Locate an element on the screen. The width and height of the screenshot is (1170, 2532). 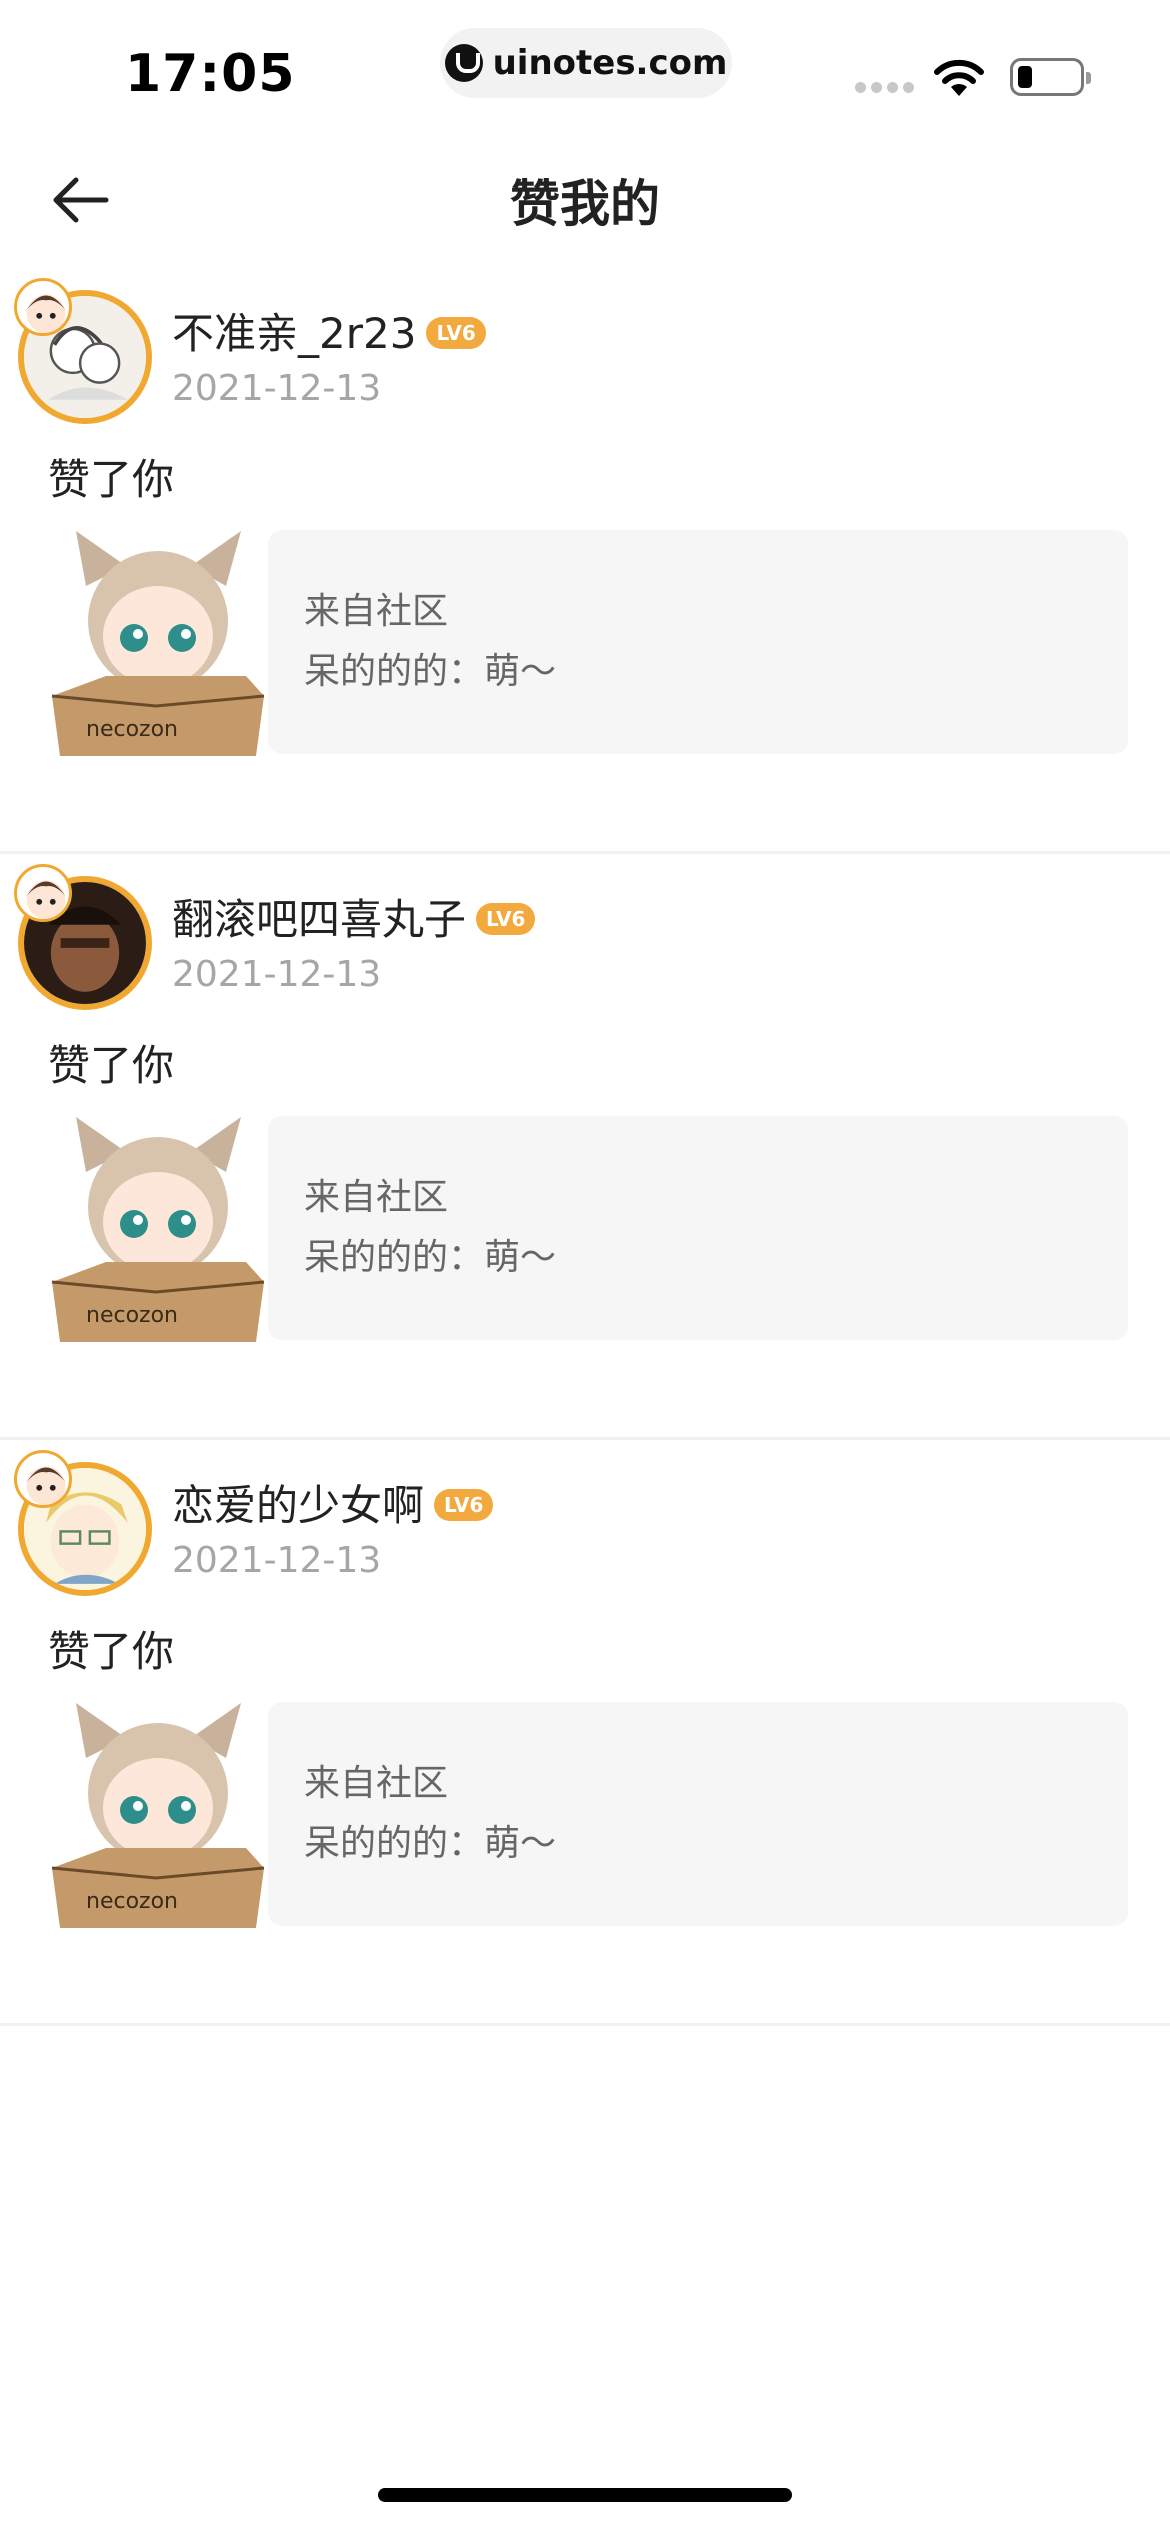
url-pill: uinotes.com is located at coordinates (586, 63).